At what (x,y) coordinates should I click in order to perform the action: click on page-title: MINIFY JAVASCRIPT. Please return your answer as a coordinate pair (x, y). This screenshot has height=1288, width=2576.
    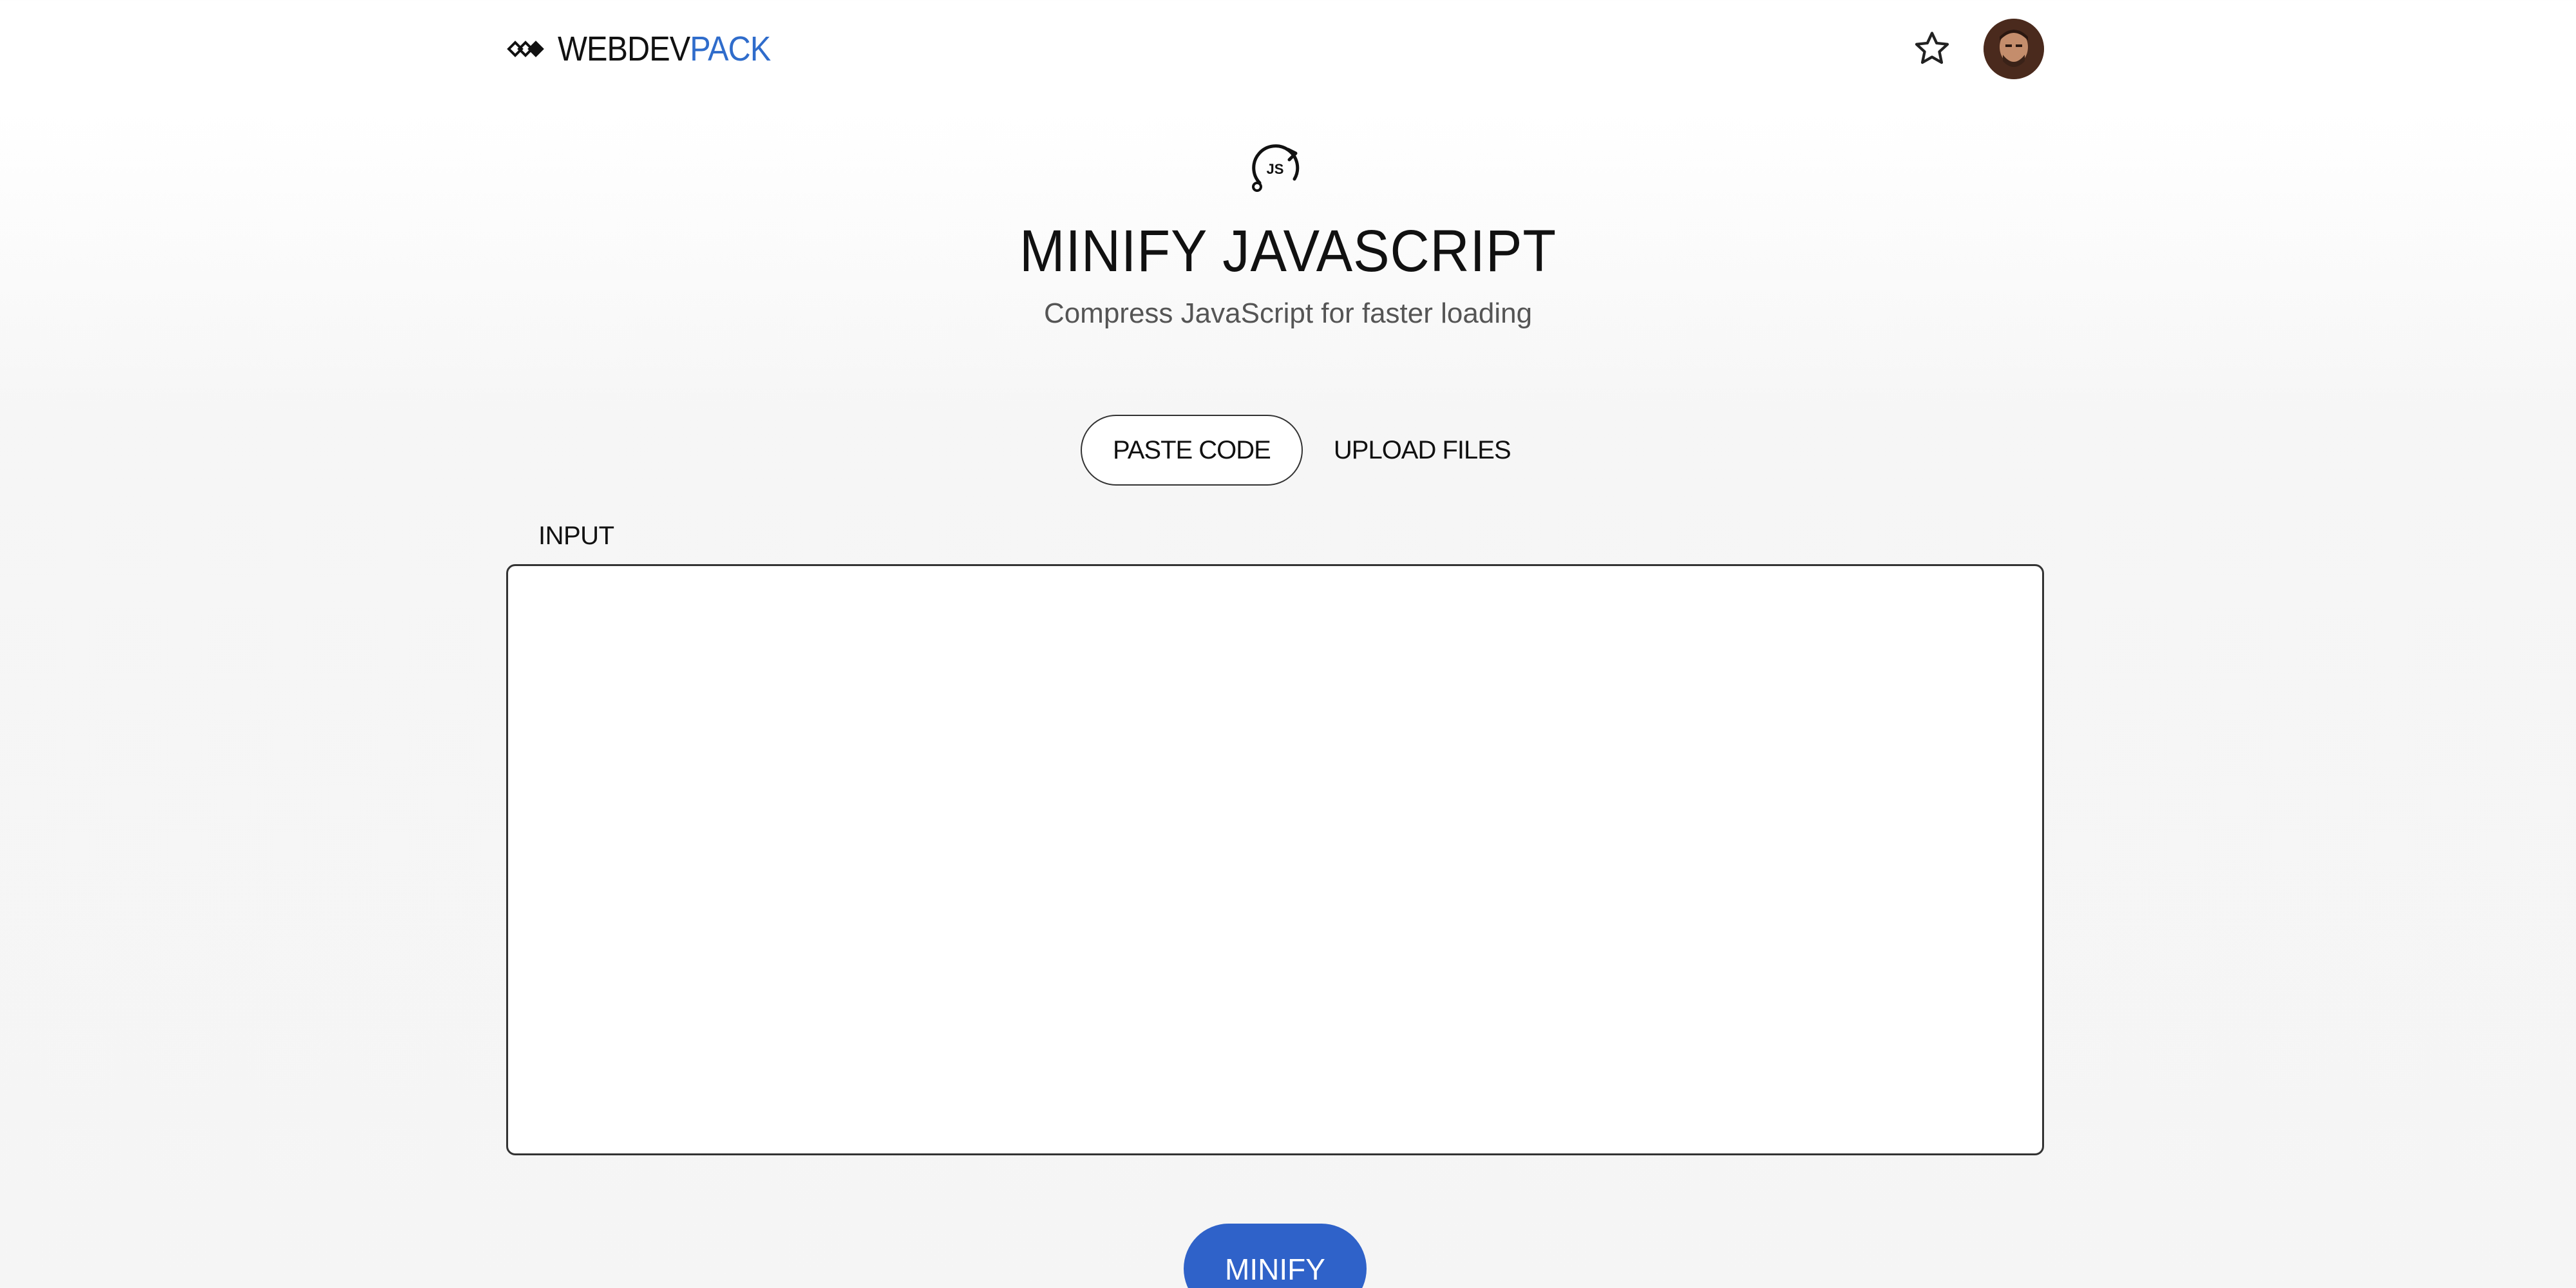
    Looking at the image, I should click on (1288, 251).